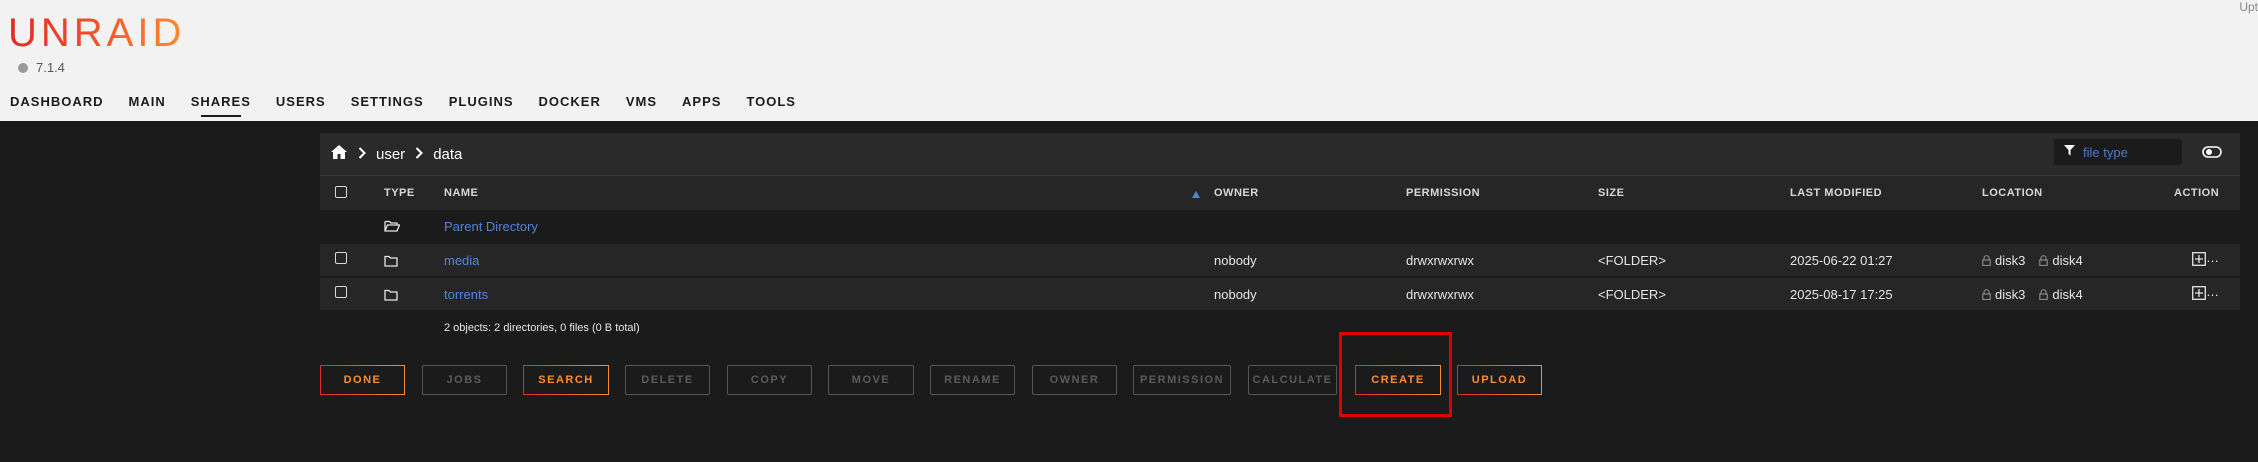 This screenshot has width=2258, height=462. I want to click on col-owner: OWNER, so click(1236, 193).